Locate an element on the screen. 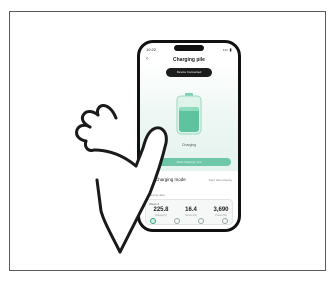 This screenshot has width=336, height=282. charging-mode-label: Charging mode is located at coordinates (170, 179).